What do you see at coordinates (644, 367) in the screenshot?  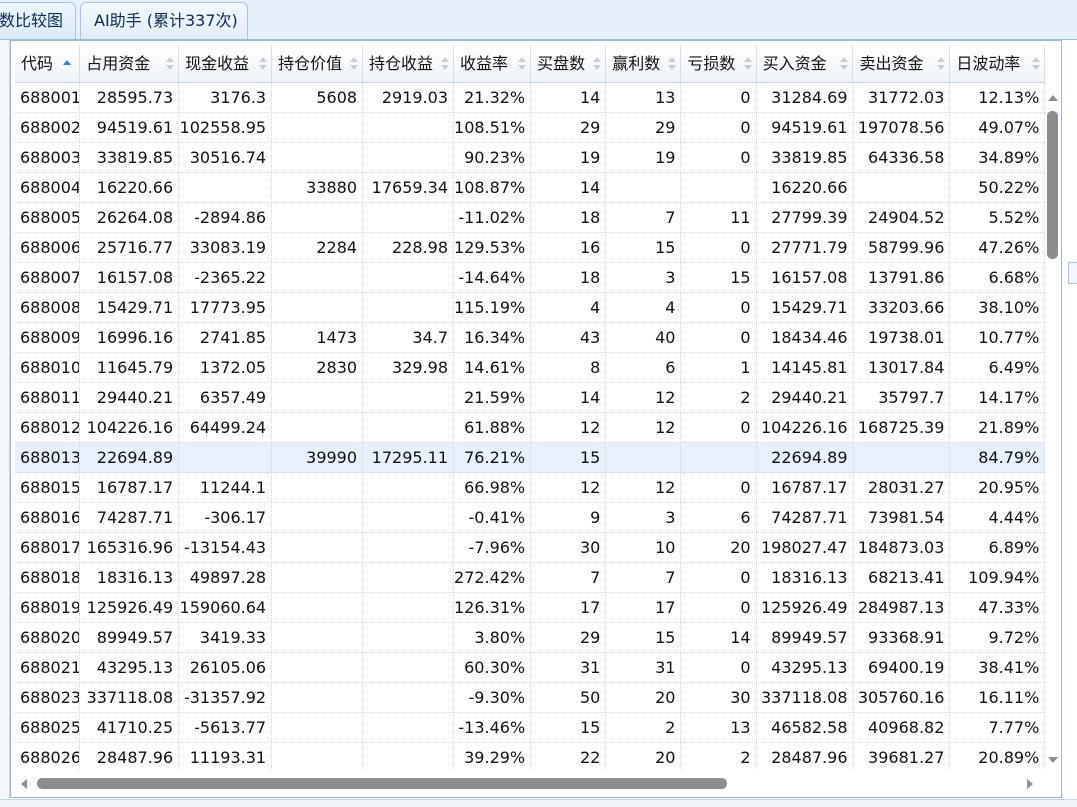 I see `table-cell: 6` at bounding box center [644, 367].